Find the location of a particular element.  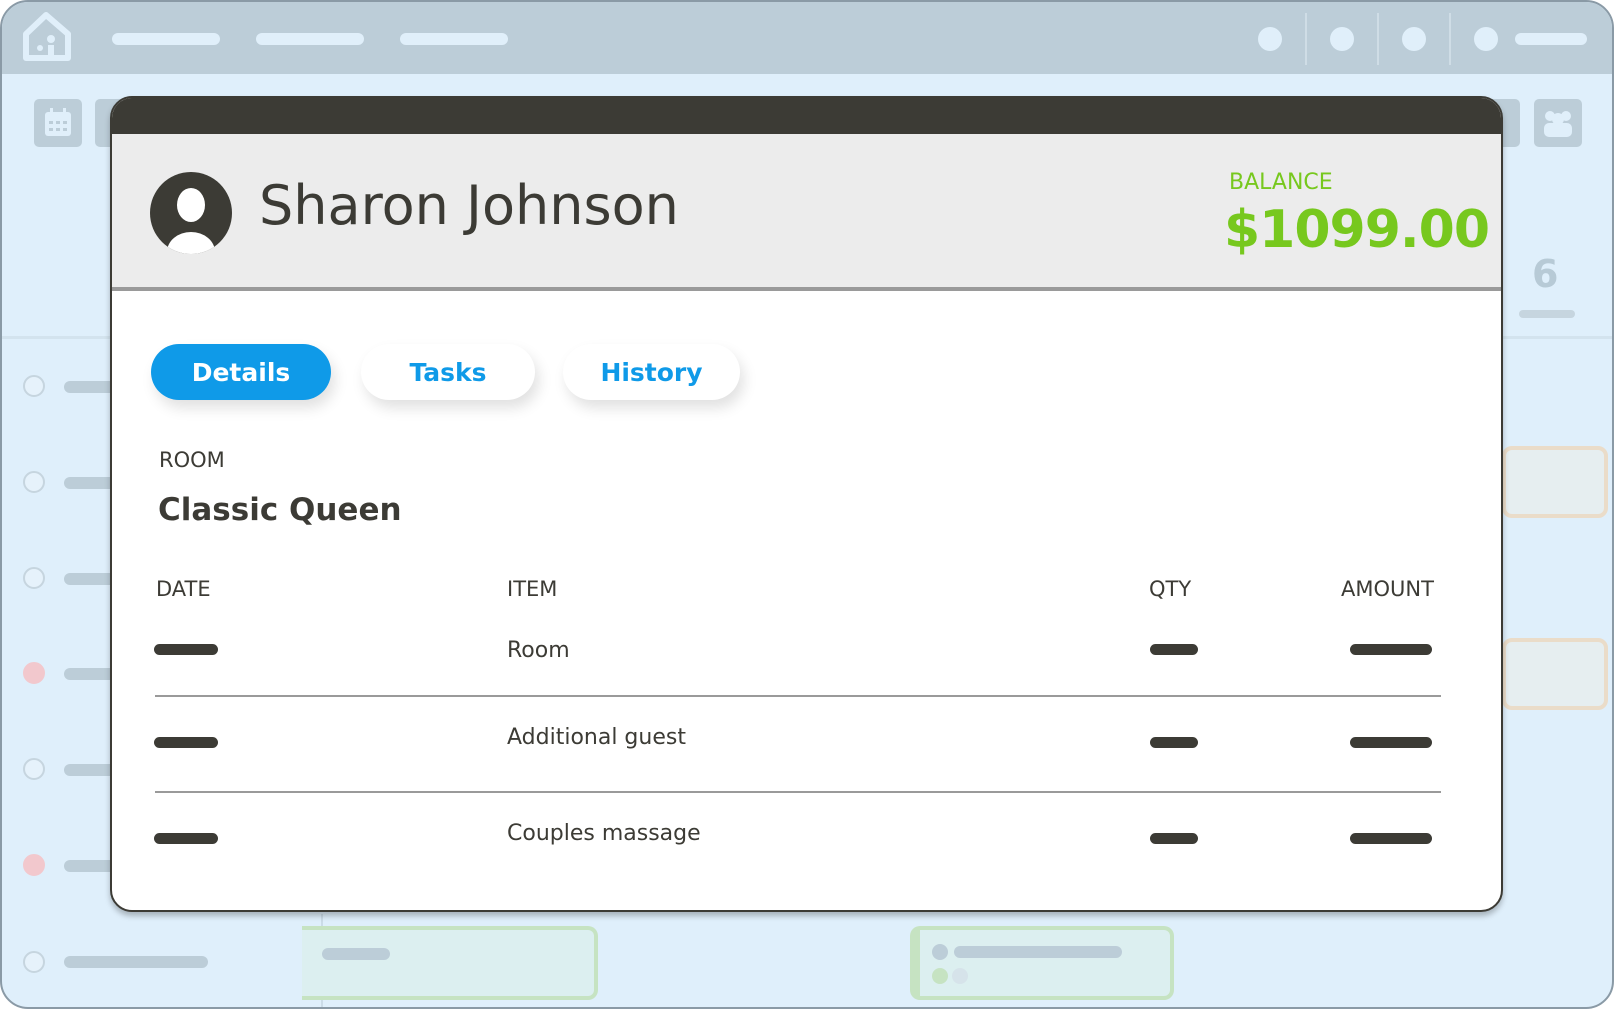

column-header-qty: QTY is located at coordinates (1170, 589).